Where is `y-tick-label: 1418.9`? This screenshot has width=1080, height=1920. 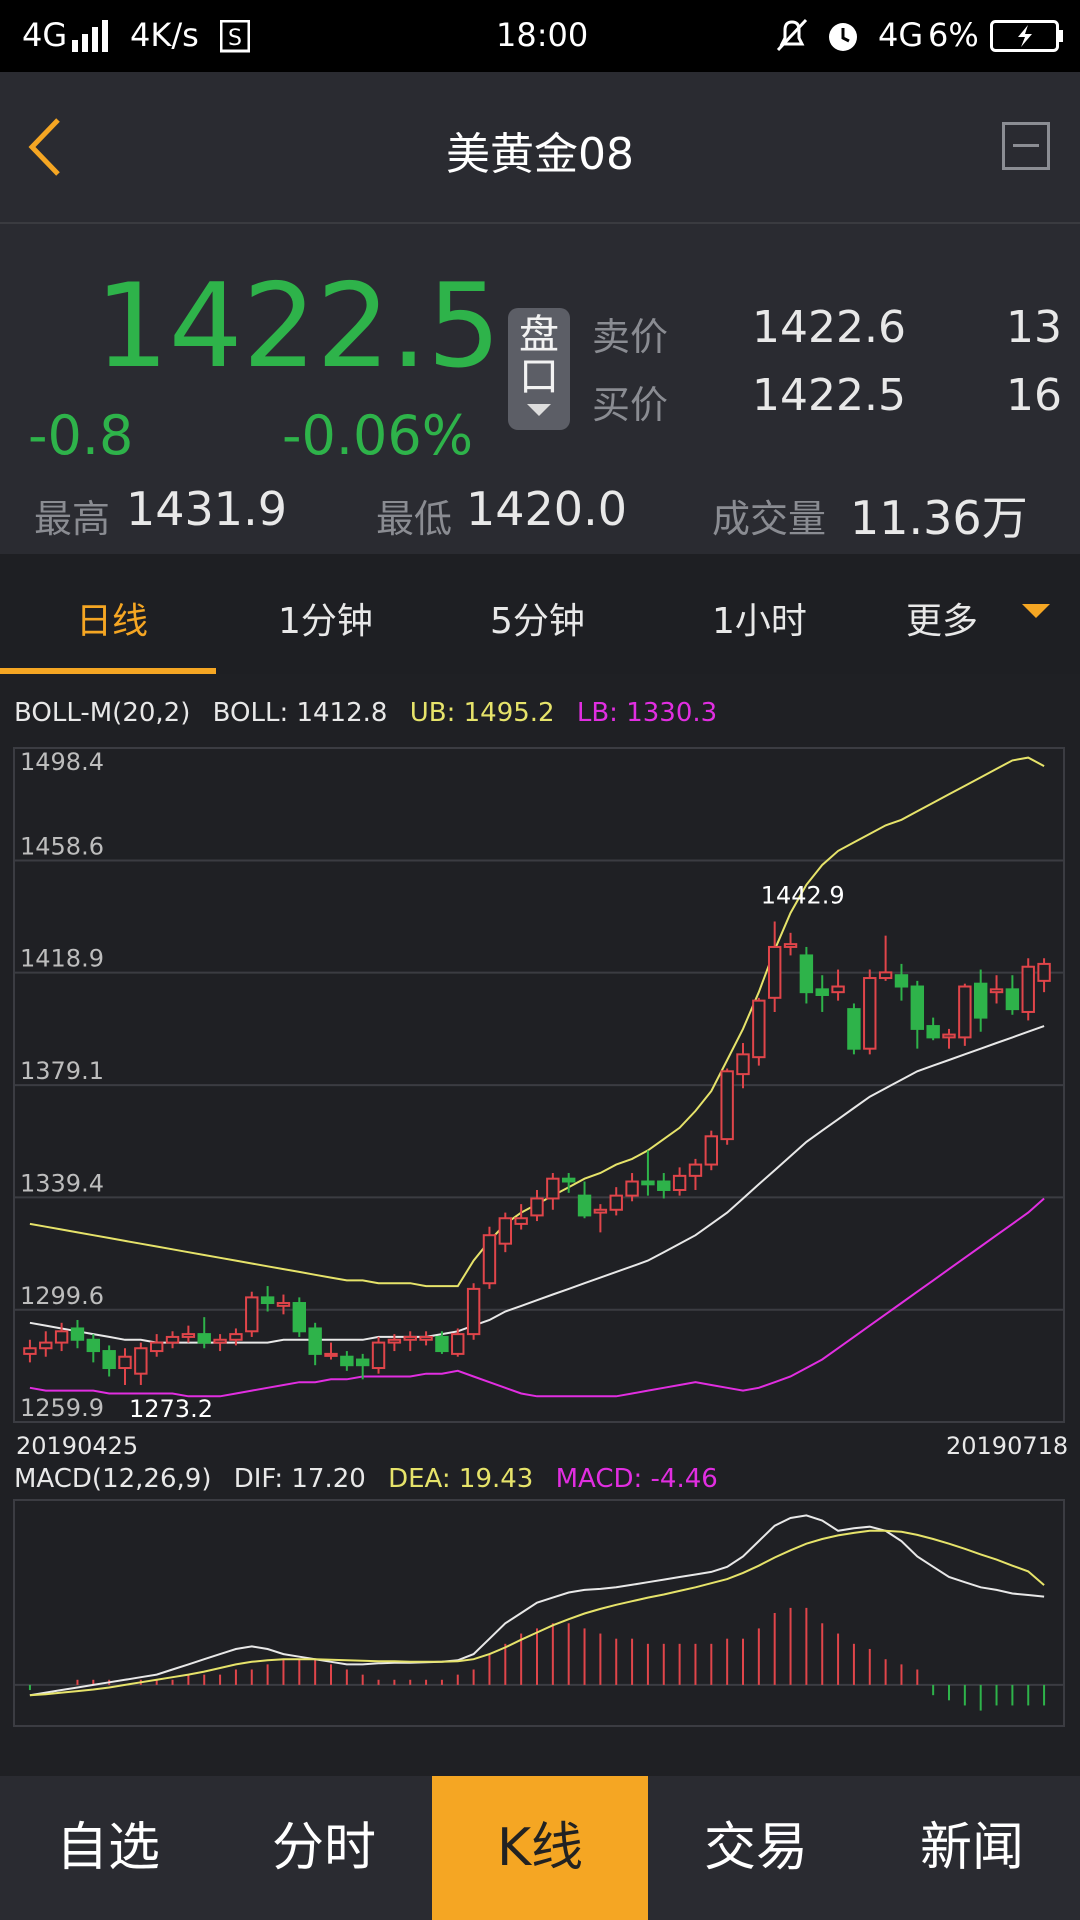
y-tick-label: 1418.9 is located at coordinates (62, 959).